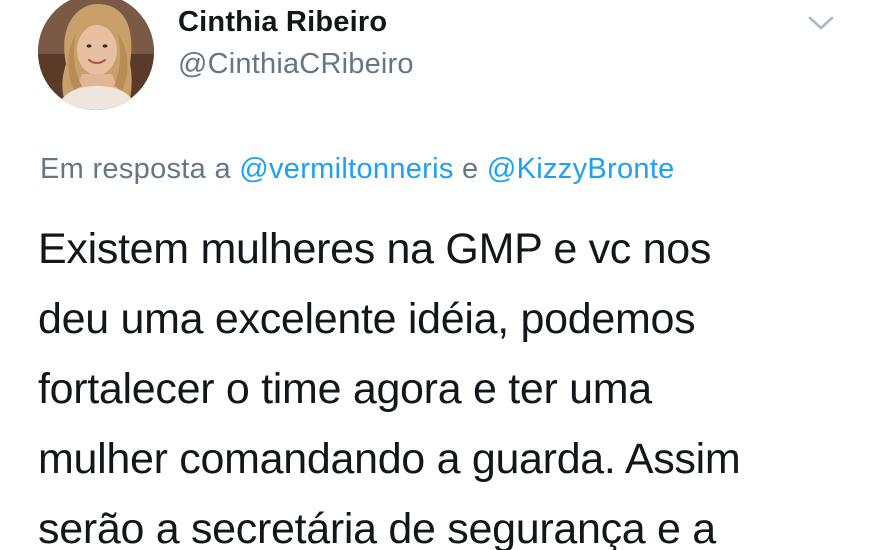  What do you see at coordinates (377, 527) in the screenshot?
I see `tweet-text-line: serão a secretária de segurança e a` at bounding box center [377, 527].